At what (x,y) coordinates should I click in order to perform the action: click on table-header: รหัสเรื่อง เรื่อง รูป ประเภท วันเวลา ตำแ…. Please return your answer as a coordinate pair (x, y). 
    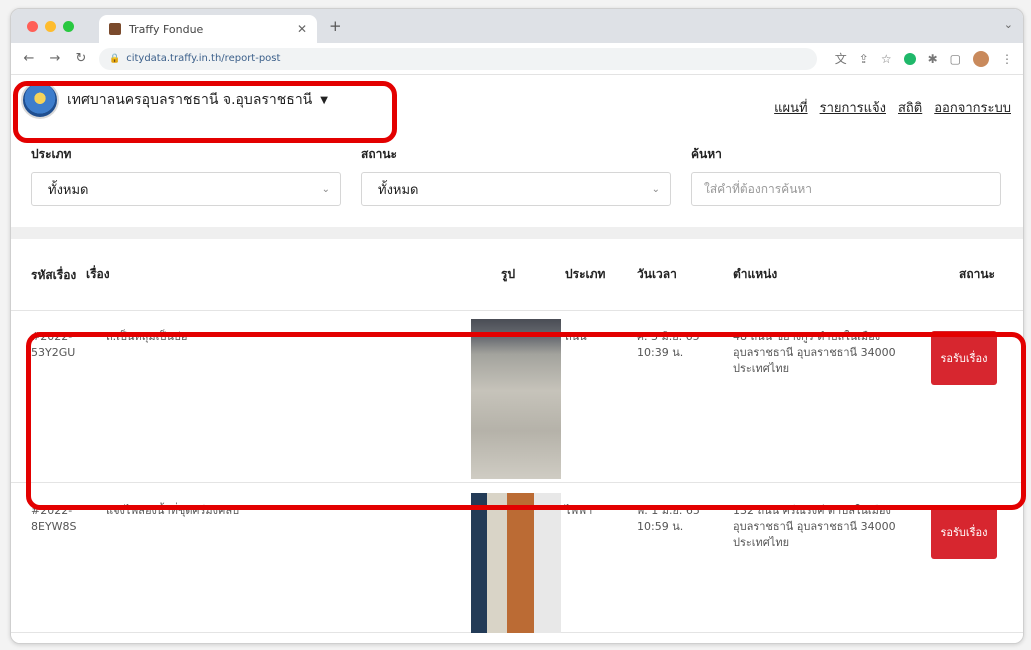
    Looking at the image, I should click on (517, 275).